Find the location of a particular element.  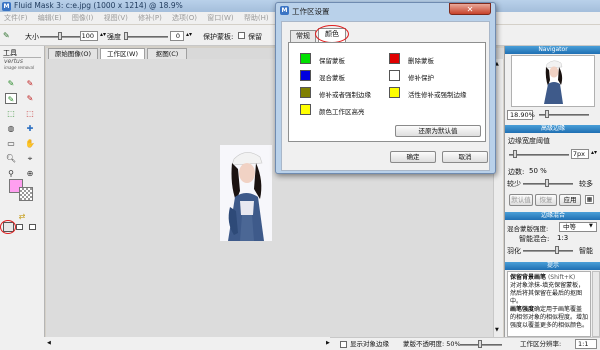

keep-local-brush-icon: ✎ is located at coordinates (11, 98).